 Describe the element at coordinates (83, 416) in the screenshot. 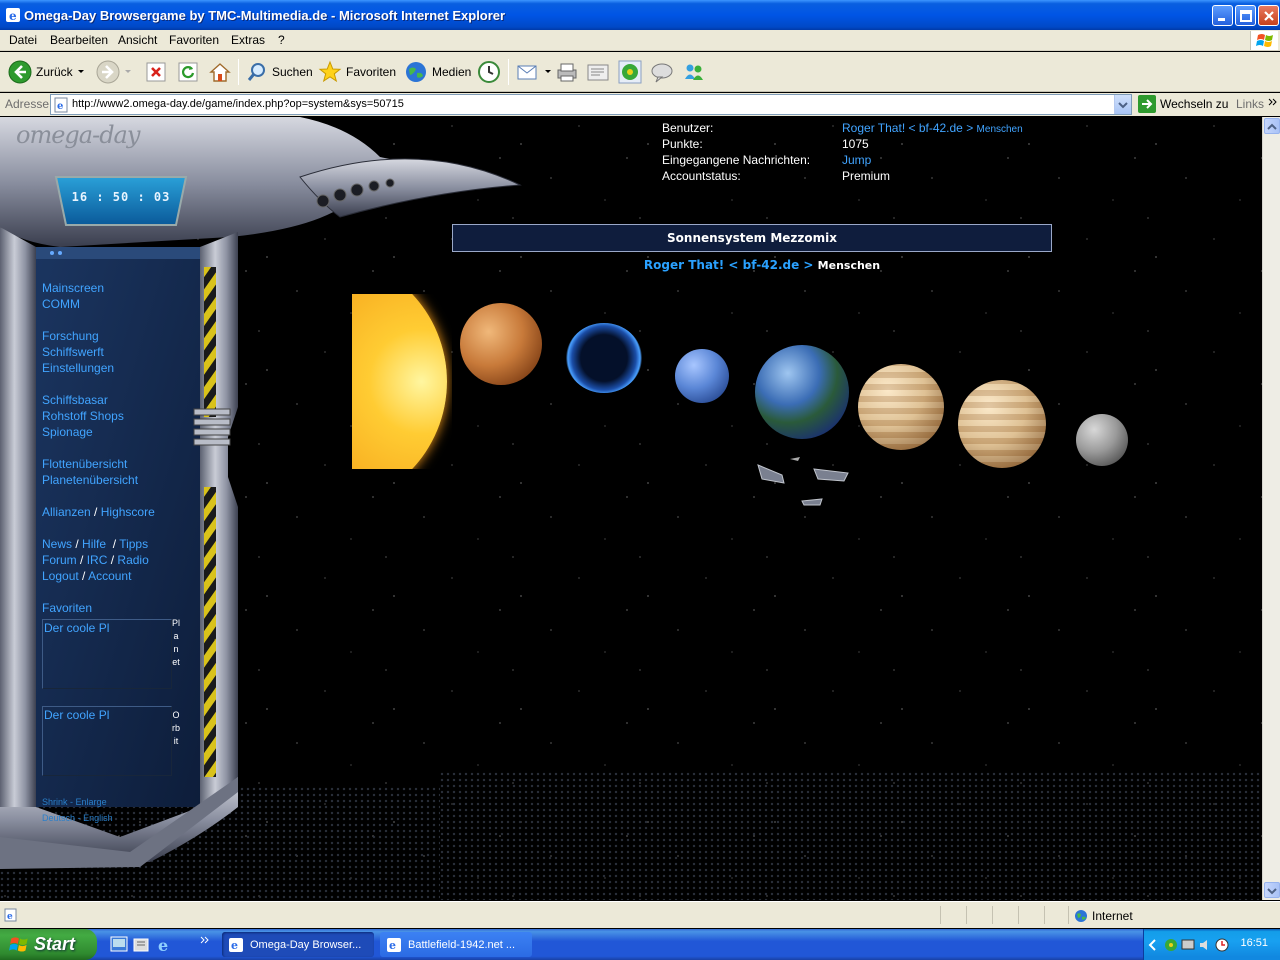

I see `nav-rohstoff-shops: Rohstoff Shops` at that location.